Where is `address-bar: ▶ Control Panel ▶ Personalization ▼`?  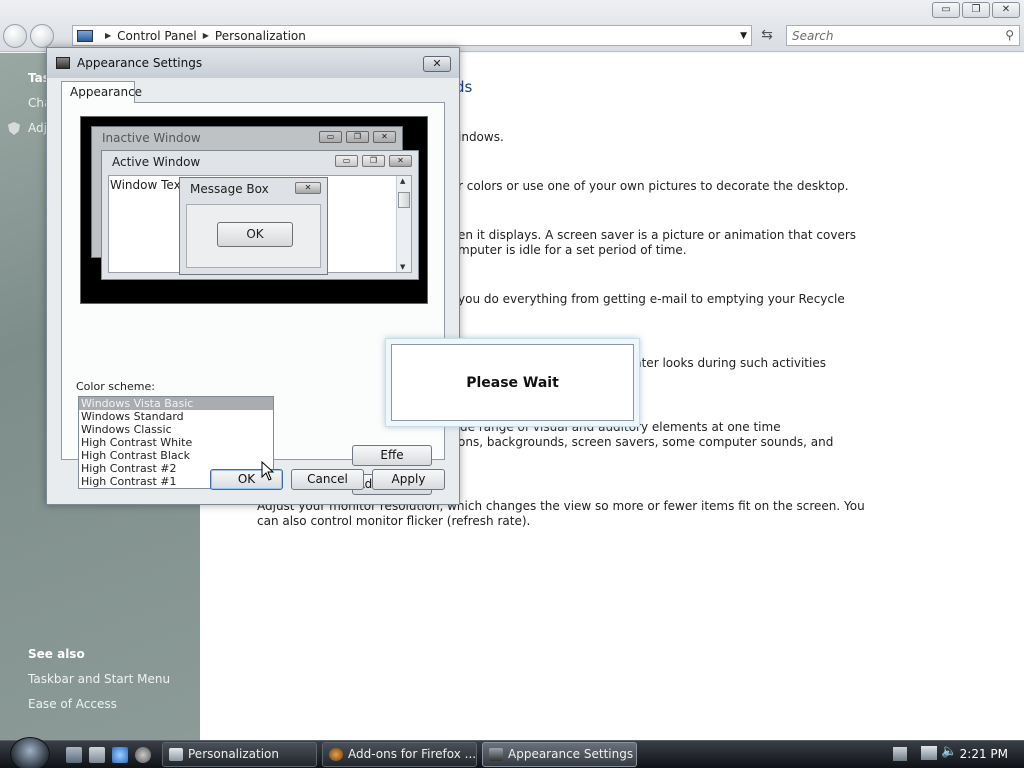 address-bar: ▶ Control Panel ▶ Personalization ▼ is located at coordinates (412, 35).